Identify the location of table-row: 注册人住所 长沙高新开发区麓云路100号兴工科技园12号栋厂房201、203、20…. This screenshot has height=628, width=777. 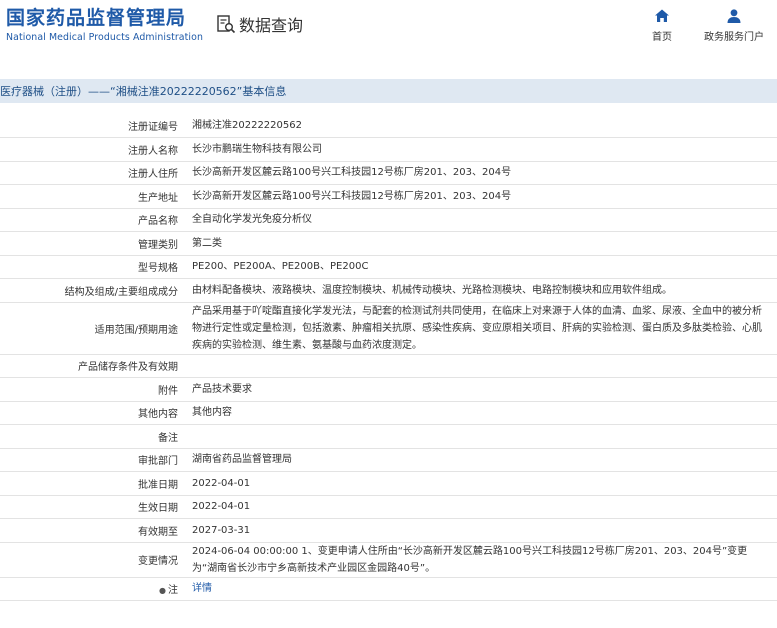
(388, 173).